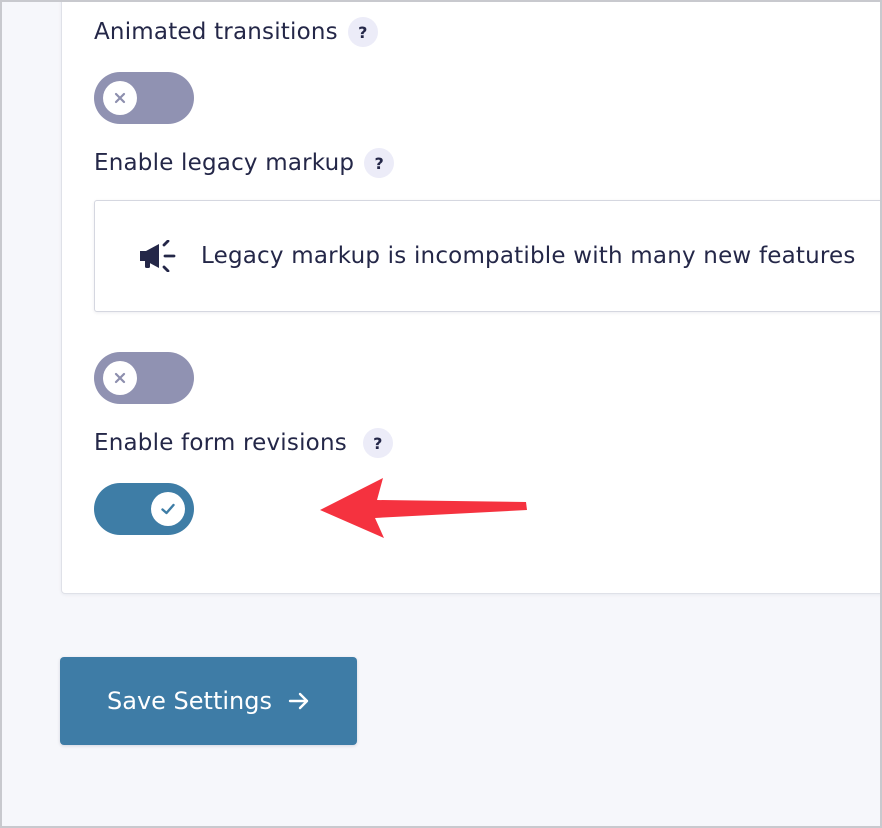  I want to click on red-arrow-annotation-icon, so click(423, 508).